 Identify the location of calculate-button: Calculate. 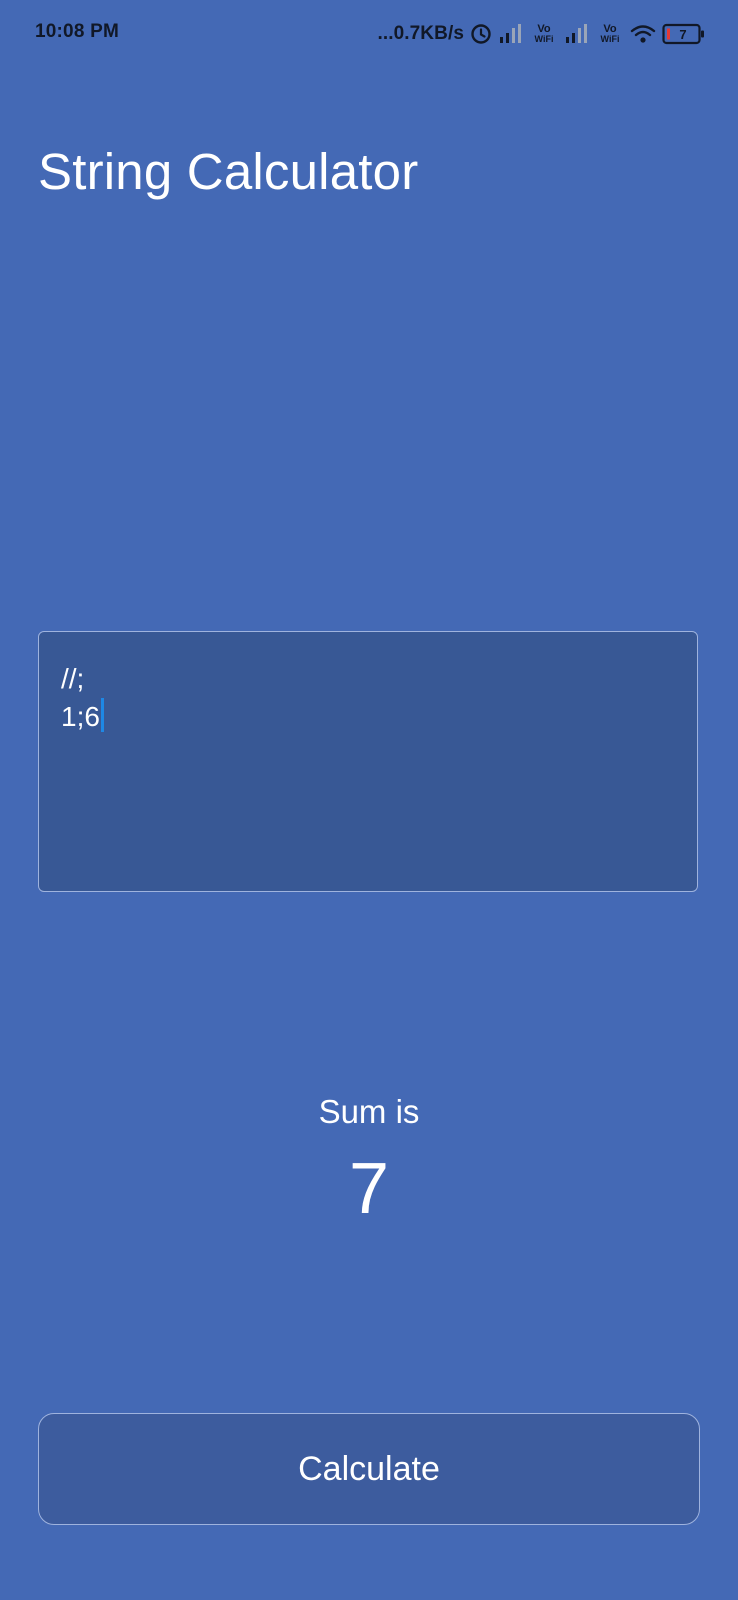
(369, 1469).